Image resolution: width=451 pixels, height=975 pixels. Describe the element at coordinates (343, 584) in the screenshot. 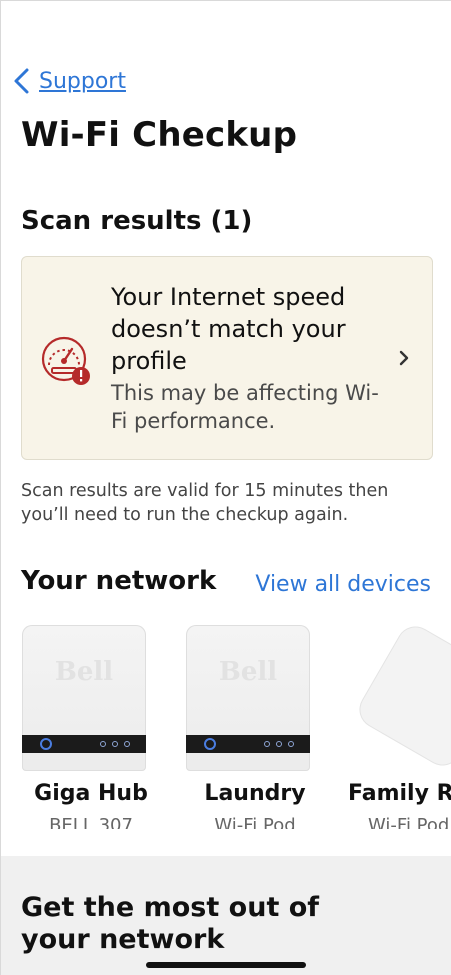

I see `view-all-devices-link: View all devices` at that location.